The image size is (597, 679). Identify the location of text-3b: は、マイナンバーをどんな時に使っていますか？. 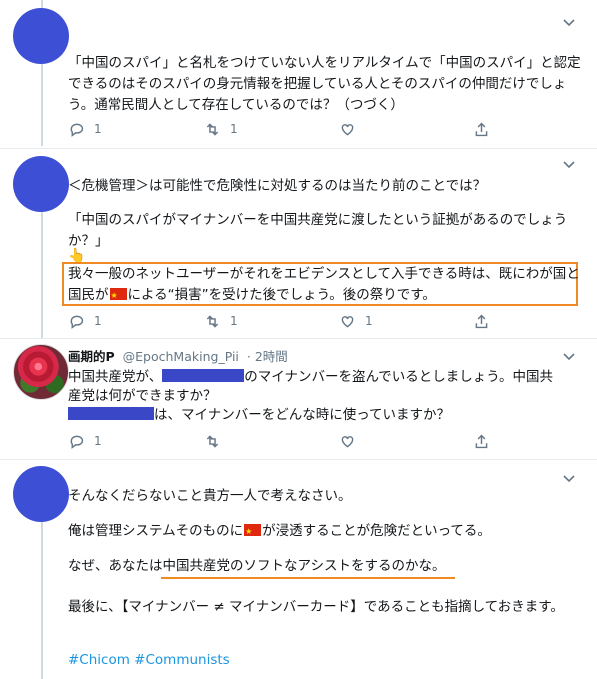
(302, 415).